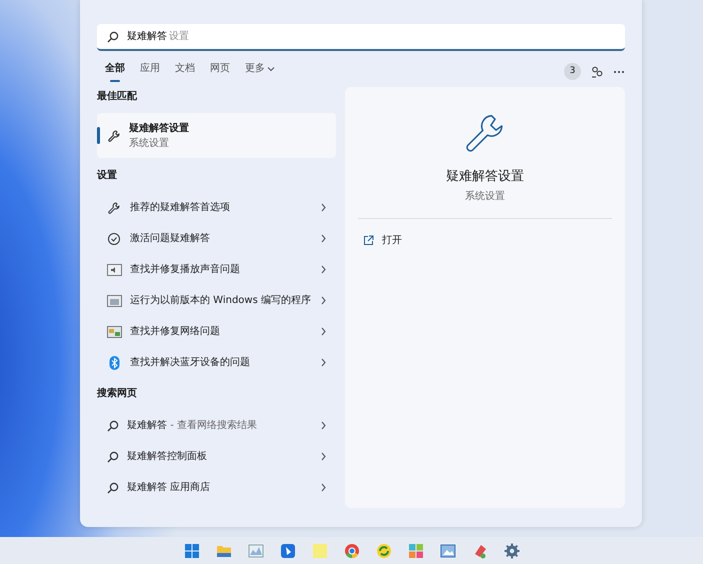  I want to click on result-subtitle: 系统设置, so click(149, 143).